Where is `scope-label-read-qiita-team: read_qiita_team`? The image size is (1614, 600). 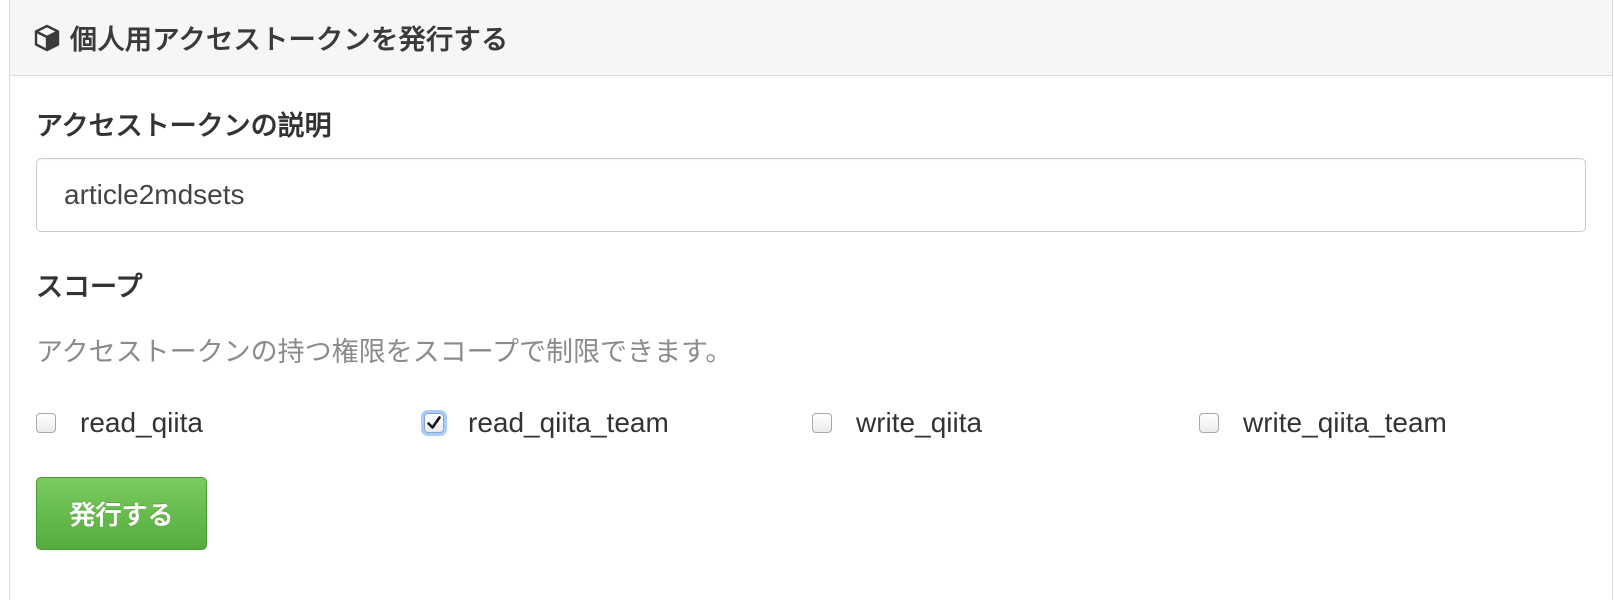 scope-label-read-qiita-team: read_qiita_team is located at coordinates (568, 422).